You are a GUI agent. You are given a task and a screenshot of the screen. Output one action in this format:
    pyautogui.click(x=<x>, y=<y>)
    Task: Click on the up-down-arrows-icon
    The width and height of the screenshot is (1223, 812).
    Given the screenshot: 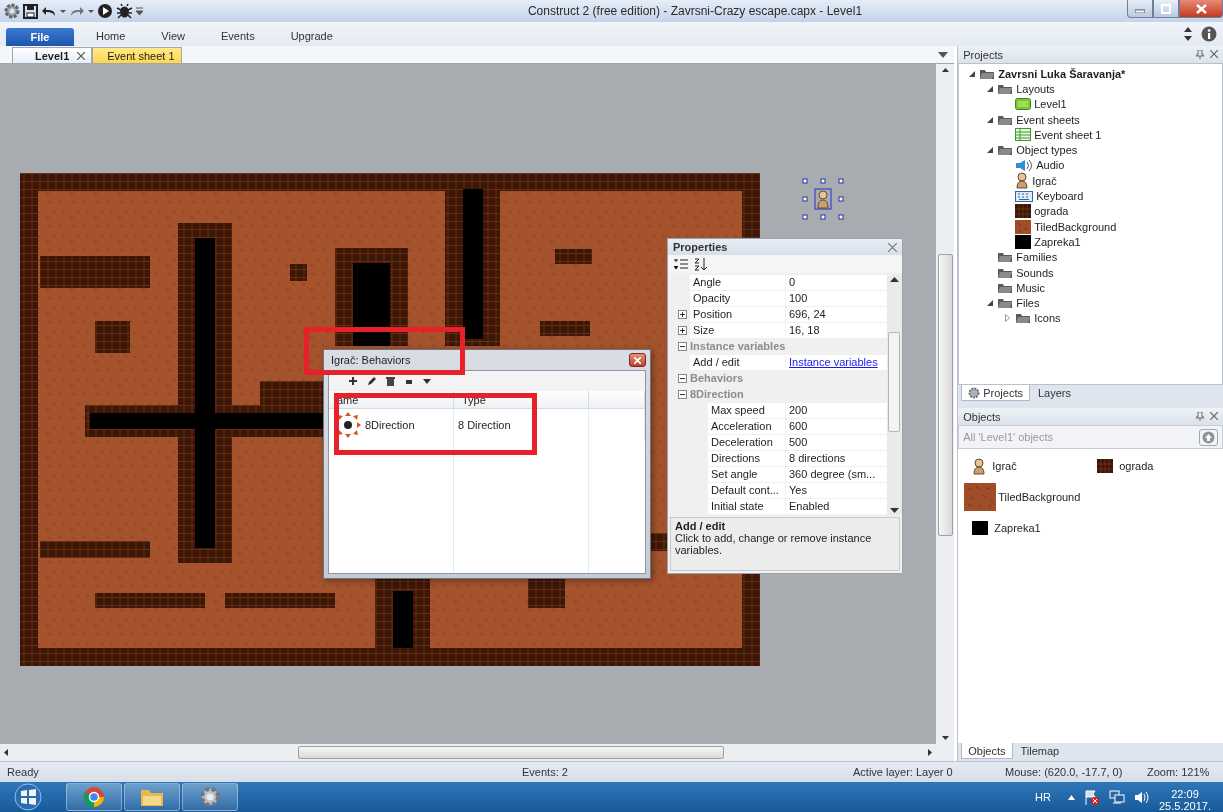 What is the action you would take?
    pyautogui.click(x=1188, y=34)
    